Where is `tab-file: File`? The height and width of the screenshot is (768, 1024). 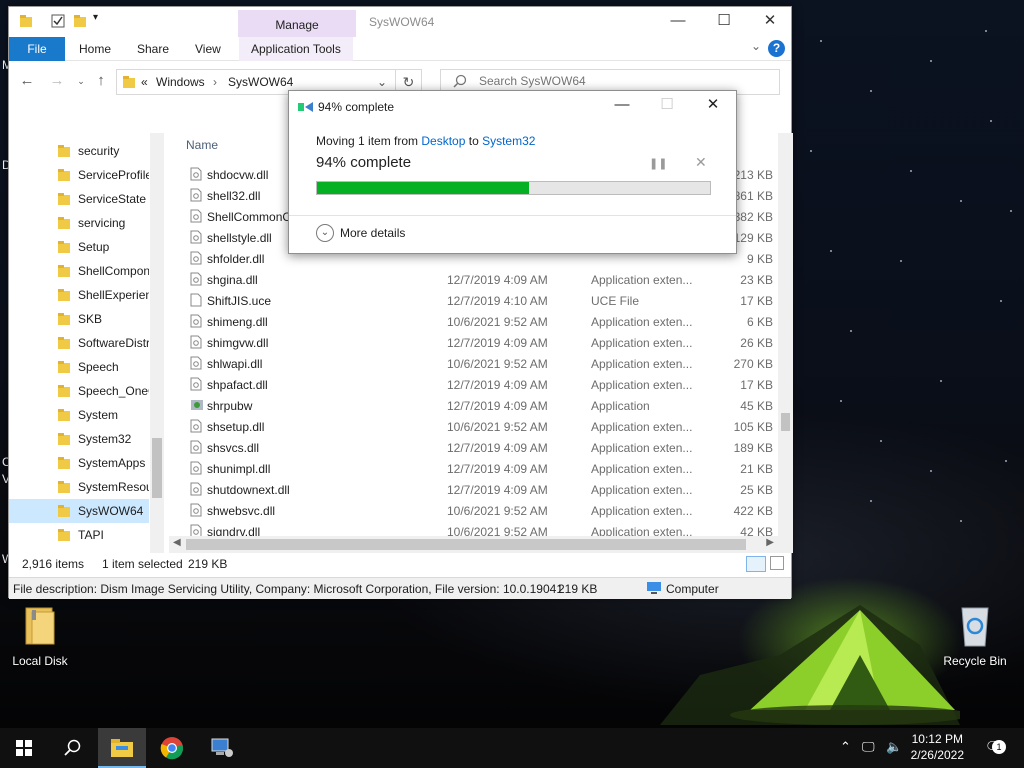 tab-file: File is located at coordinates (37, 49).